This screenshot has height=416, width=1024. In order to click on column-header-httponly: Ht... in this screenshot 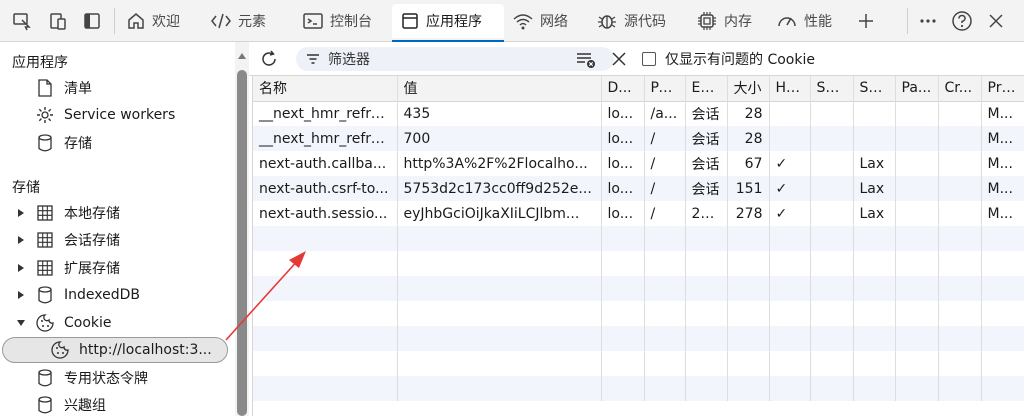, I will do `click(790, 89)`.